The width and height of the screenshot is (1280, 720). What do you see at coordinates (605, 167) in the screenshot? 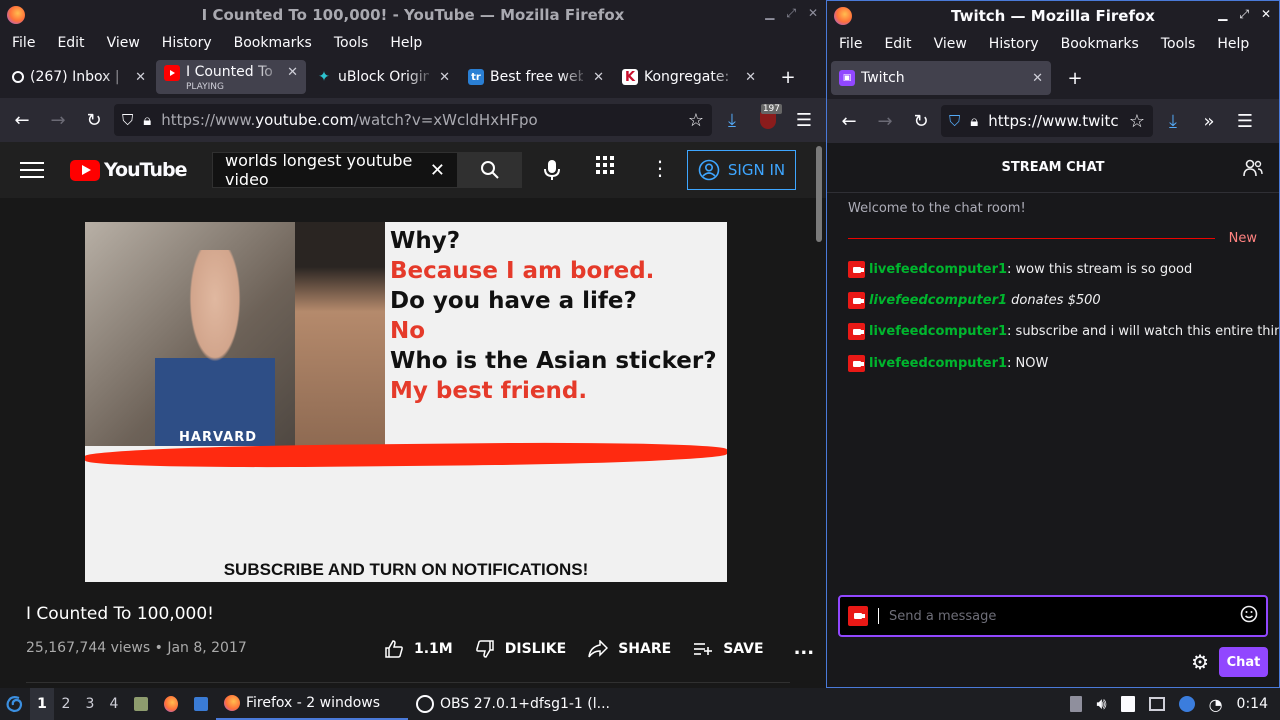
I see `apps-grid-icon` at bounding box center [605, 167].